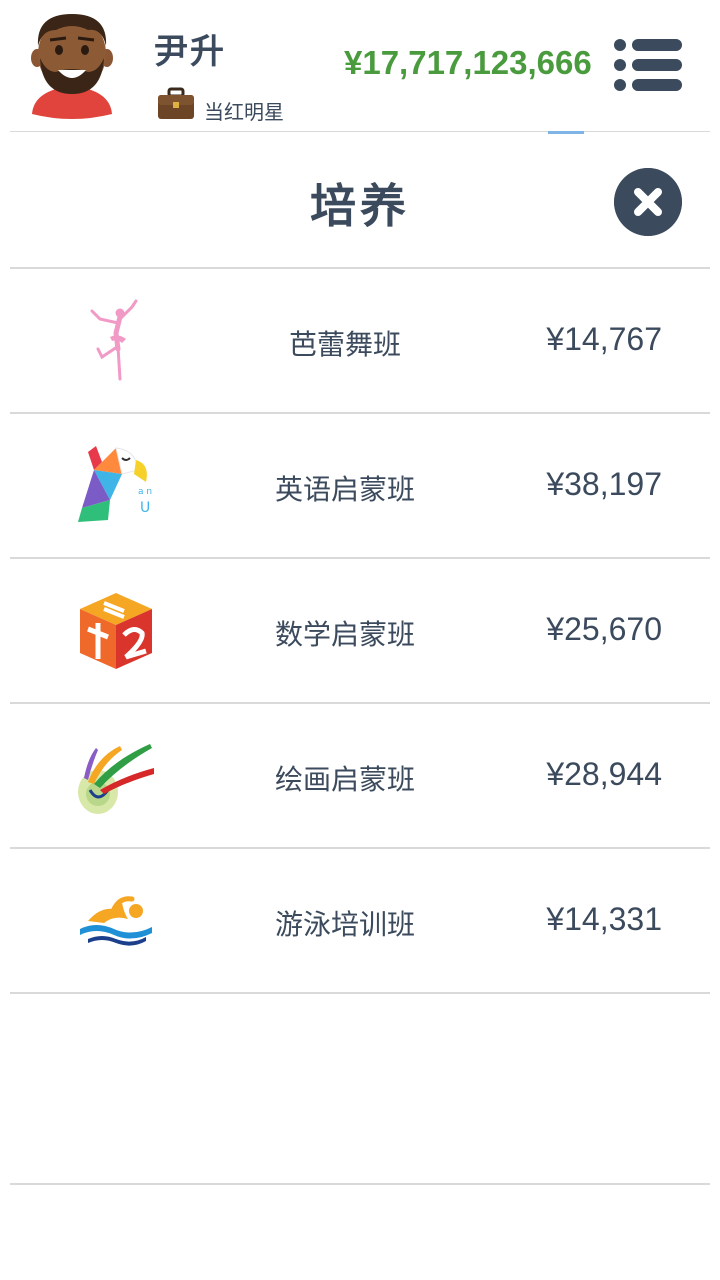 This screenshot has height=1280, width=720. What do you see at coordinates (176, 103) in the screenshot?
I see `briefcase-icon` at bounding box center [176, 103].